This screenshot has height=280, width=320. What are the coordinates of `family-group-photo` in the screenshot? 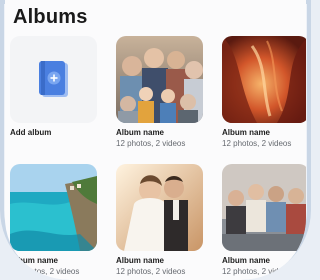 It's located at (159, 79).